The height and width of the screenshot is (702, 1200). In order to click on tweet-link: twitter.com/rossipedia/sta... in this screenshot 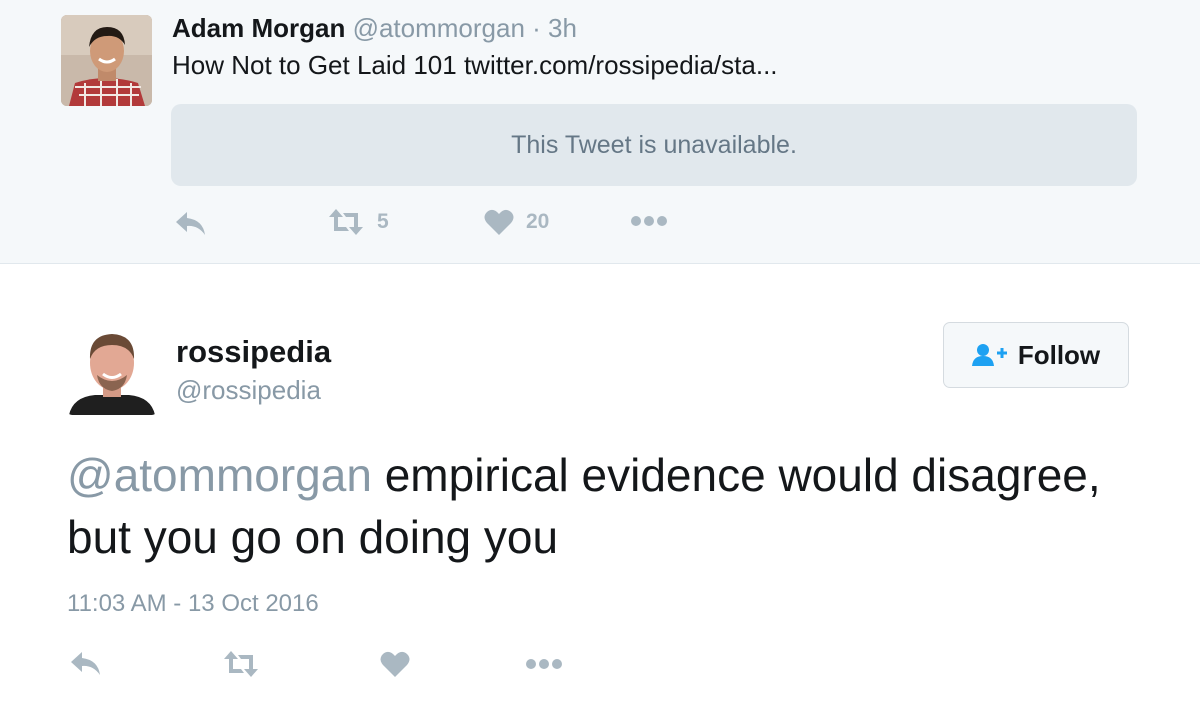, I will do `click(621, 65)`.